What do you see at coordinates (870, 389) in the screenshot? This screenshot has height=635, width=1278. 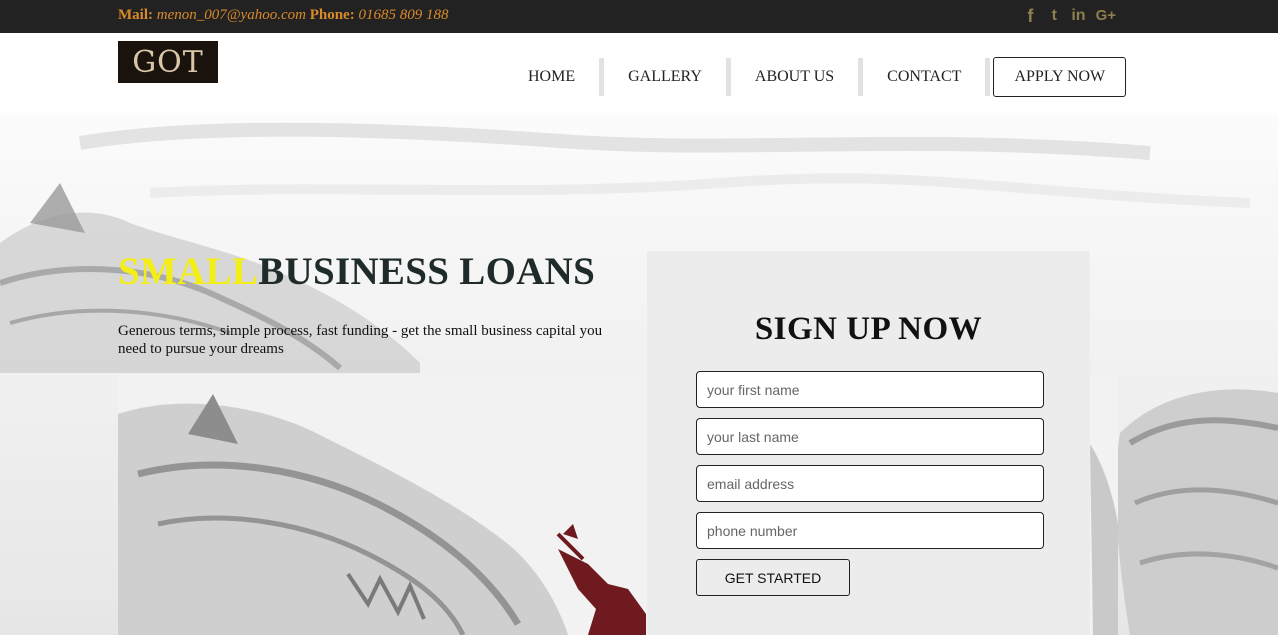 I see `first-name-input` at bounding box center [870, 389].